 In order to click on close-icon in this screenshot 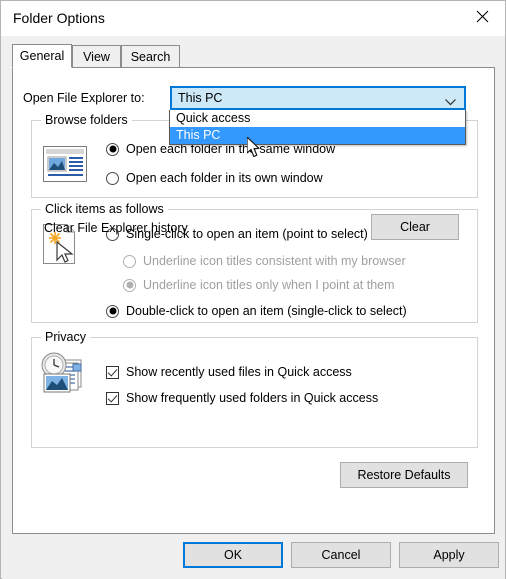, I will do `click(482, 16)`.